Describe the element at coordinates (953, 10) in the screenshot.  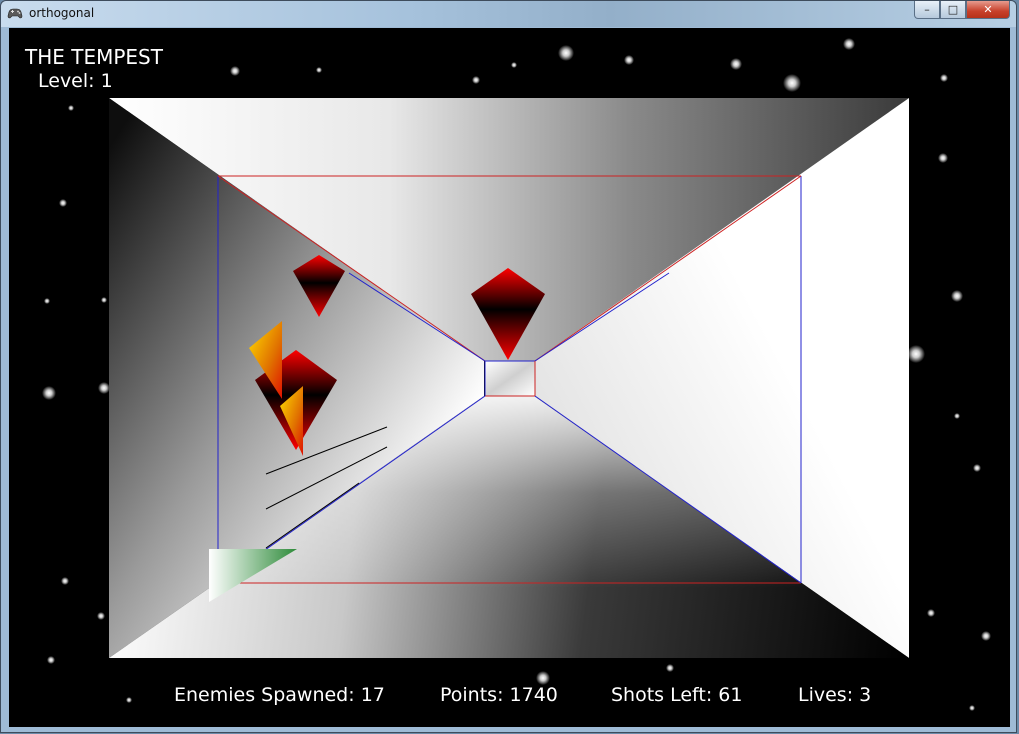
I see `maximize-button: □` at that location.